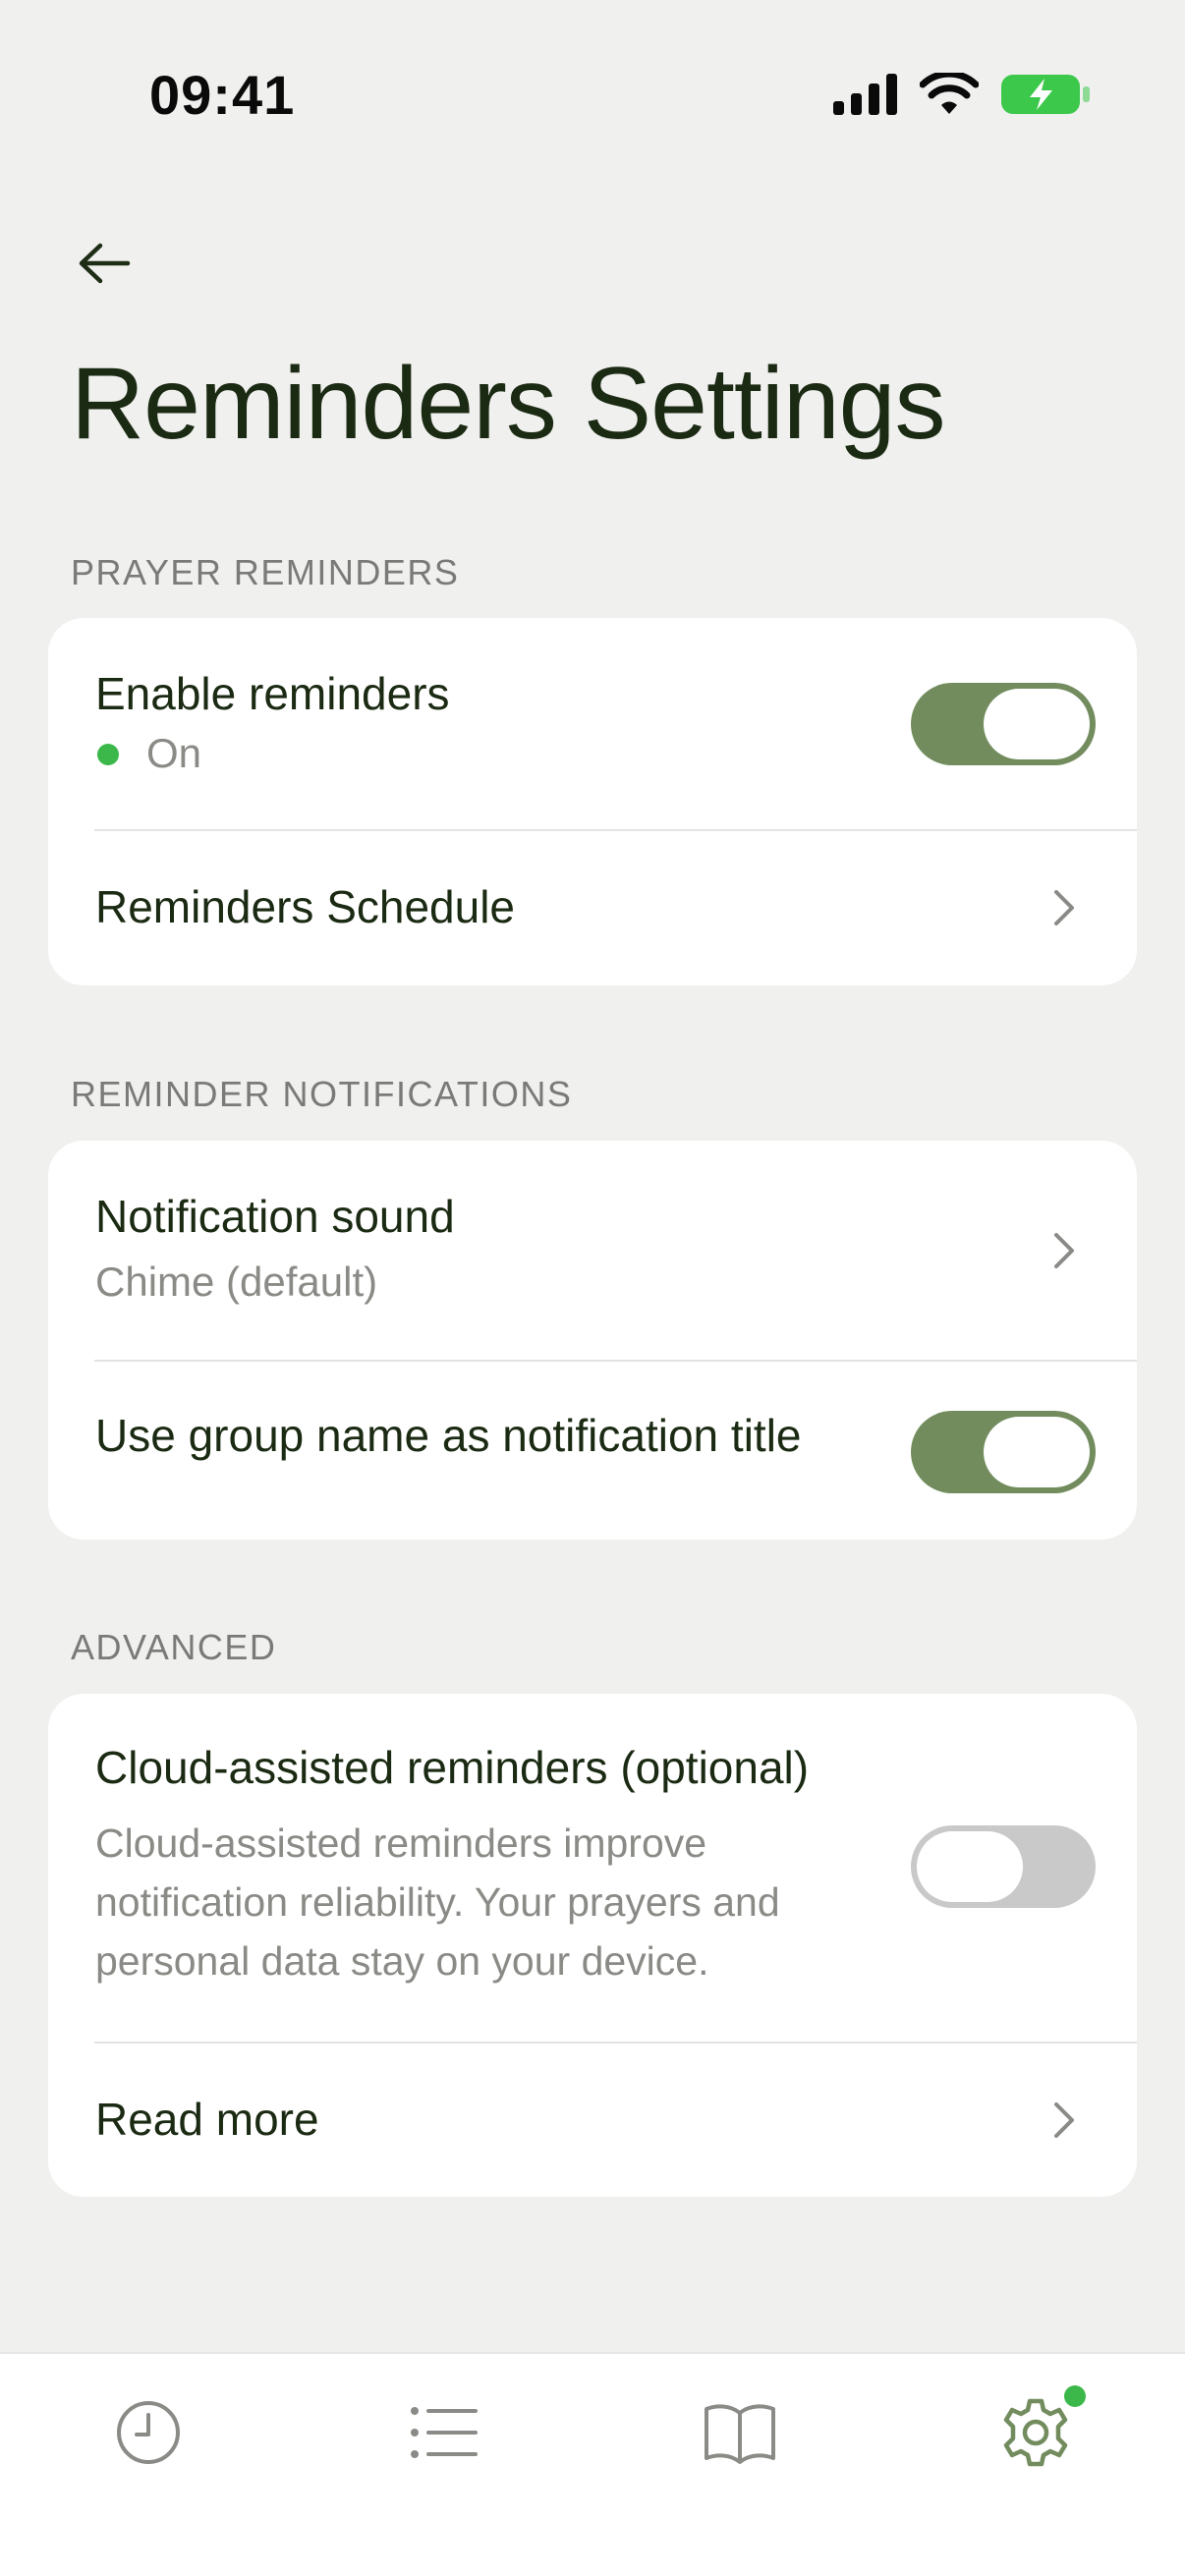 The width and height of the screenshot is (1185, 2576). I want to click on book-icon, so click(740, 2434).